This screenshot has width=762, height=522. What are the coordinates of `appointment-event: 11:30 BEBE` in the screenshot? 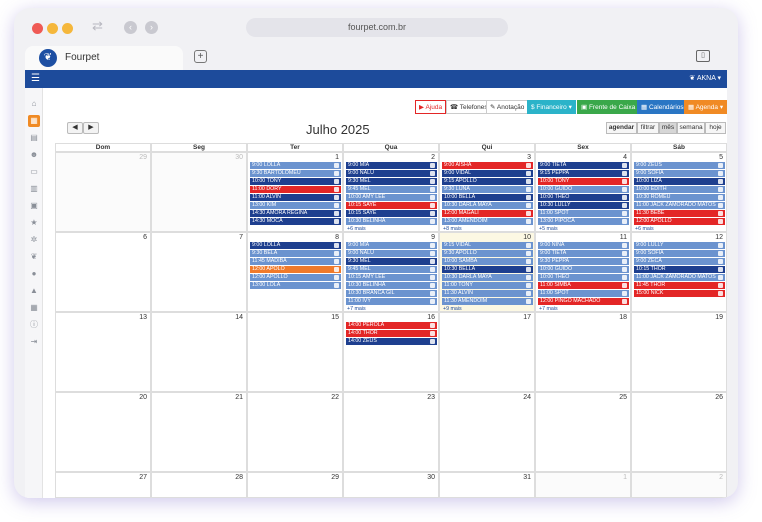 It's located at (679, 213).